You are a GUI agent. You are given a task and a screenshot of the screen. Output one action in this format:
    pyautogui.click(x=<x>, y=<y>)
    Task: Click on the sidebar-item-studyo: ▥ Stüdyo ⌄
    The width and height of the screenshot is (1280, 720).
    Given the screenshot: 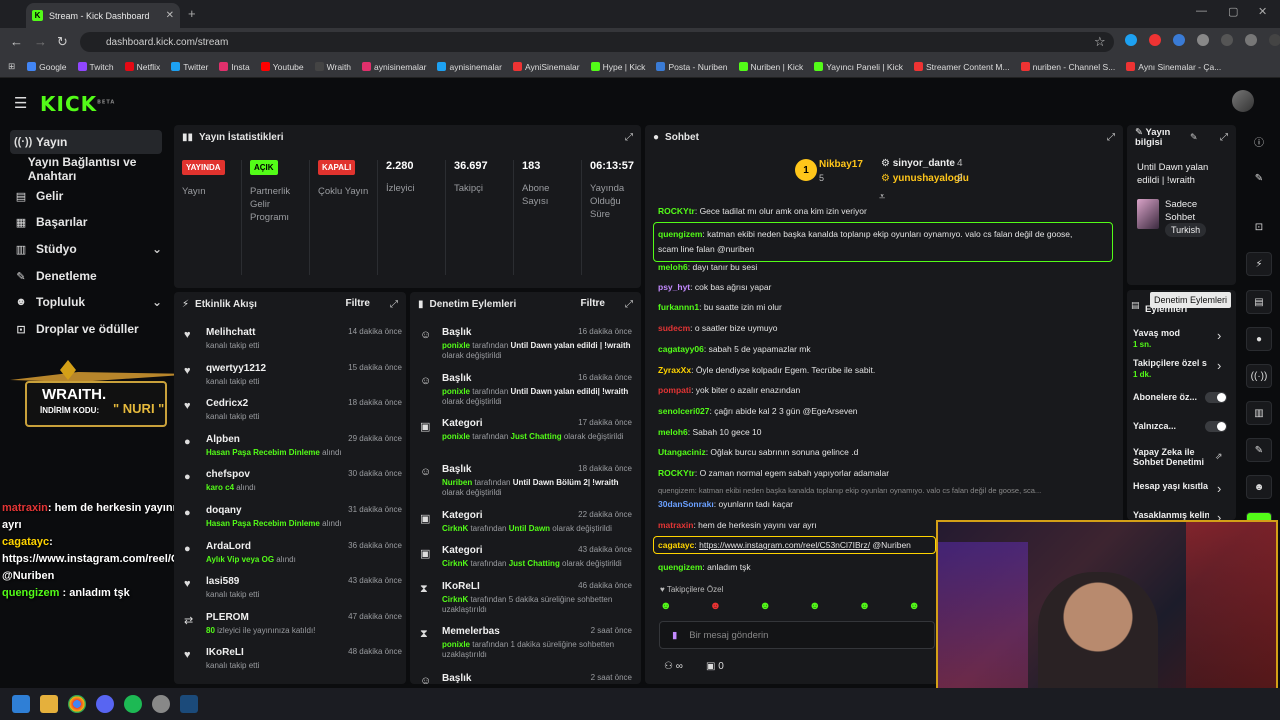 What is the action you would take?
    pyautogui.click(x=86, y=249)
    